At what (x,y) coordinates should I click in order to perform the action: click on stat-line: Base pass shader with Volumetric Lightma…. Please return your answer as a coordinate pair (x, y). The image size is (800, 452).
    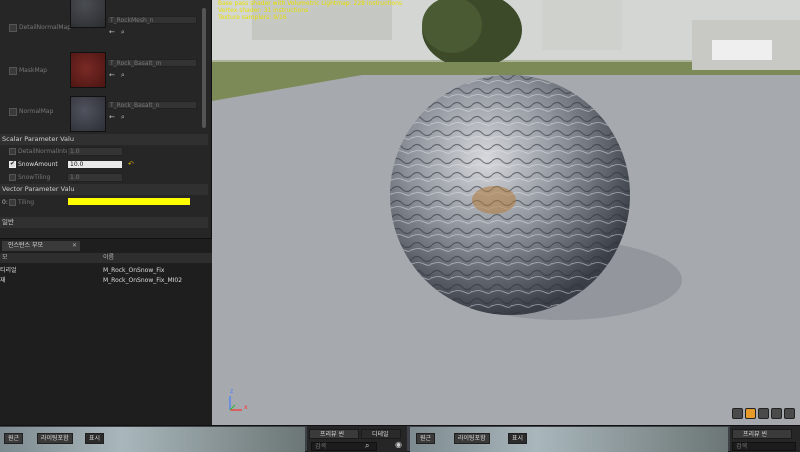
    Looking at the image, I should click on (310, 3).